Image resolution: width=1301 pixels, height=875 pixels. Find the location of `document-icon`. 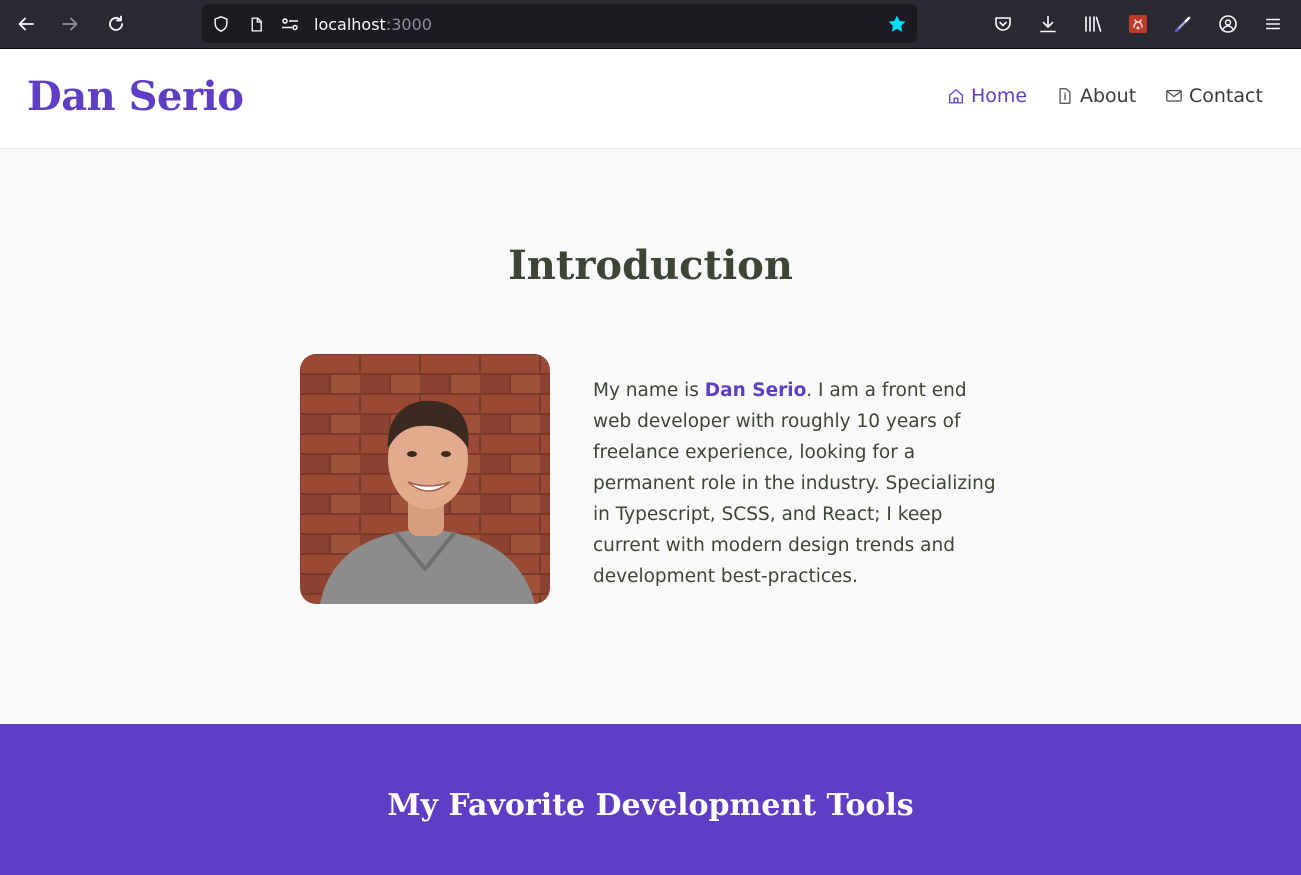

document-icon is located at coordinates (1065, 96).